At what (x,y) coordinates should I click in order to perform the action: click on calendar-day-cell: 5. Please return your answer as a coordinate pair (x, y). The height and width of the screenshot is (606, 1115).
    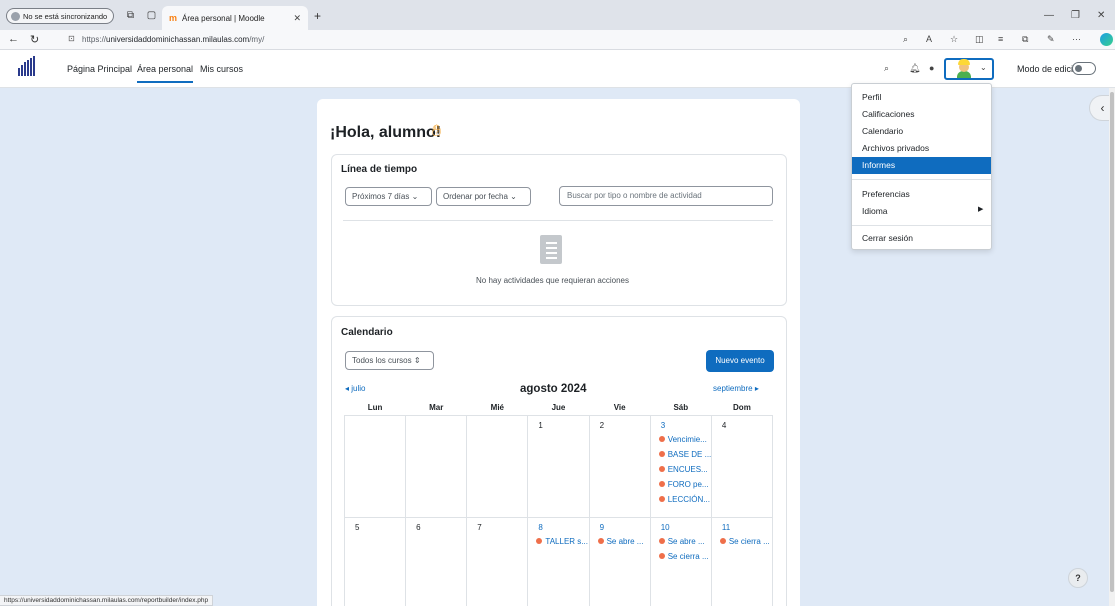
    Looking at the image, I should click on (375, 561).